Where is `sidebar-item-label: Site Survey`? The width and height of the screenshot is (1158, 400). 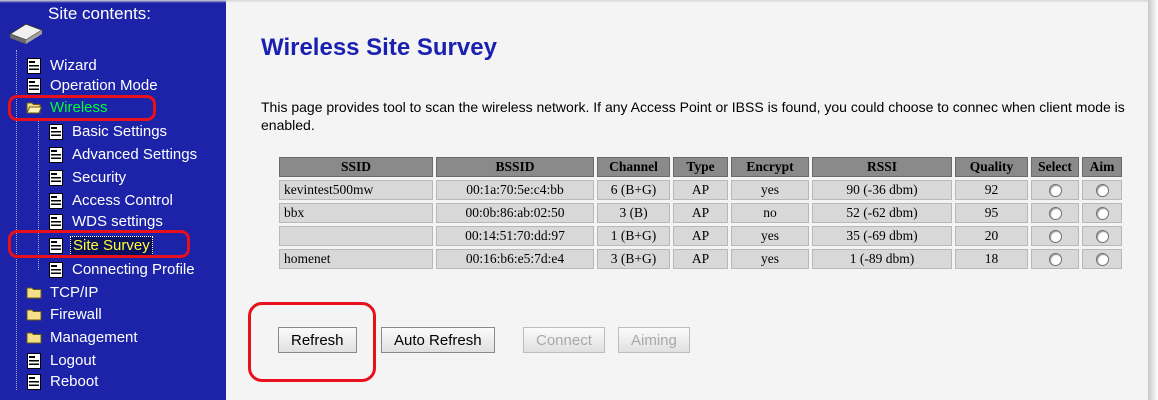
sidebar-item-label: Site Survey is located at coordinates (111, 246).